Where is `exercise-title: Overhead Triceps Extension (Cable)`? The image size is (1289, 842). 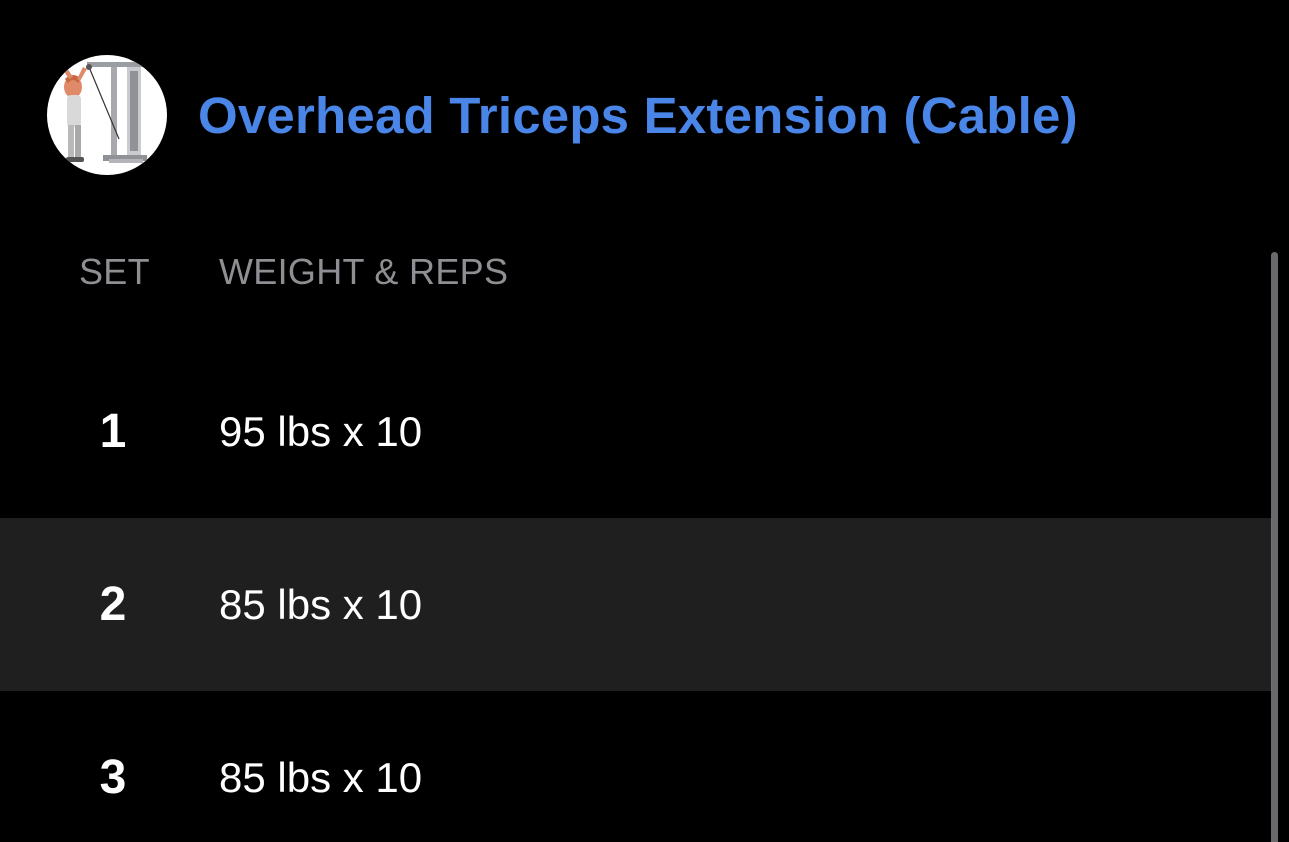 exercise-title: Overhead Triceps Extension (Cable) is located at coordinates (638, 115).